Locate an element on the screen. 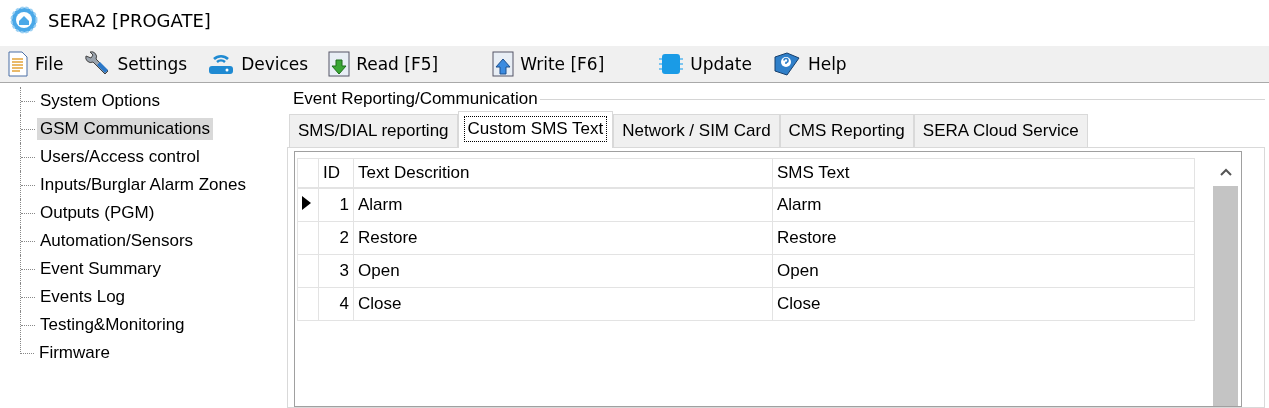  chip-icon is located at coordinates (671, 64).